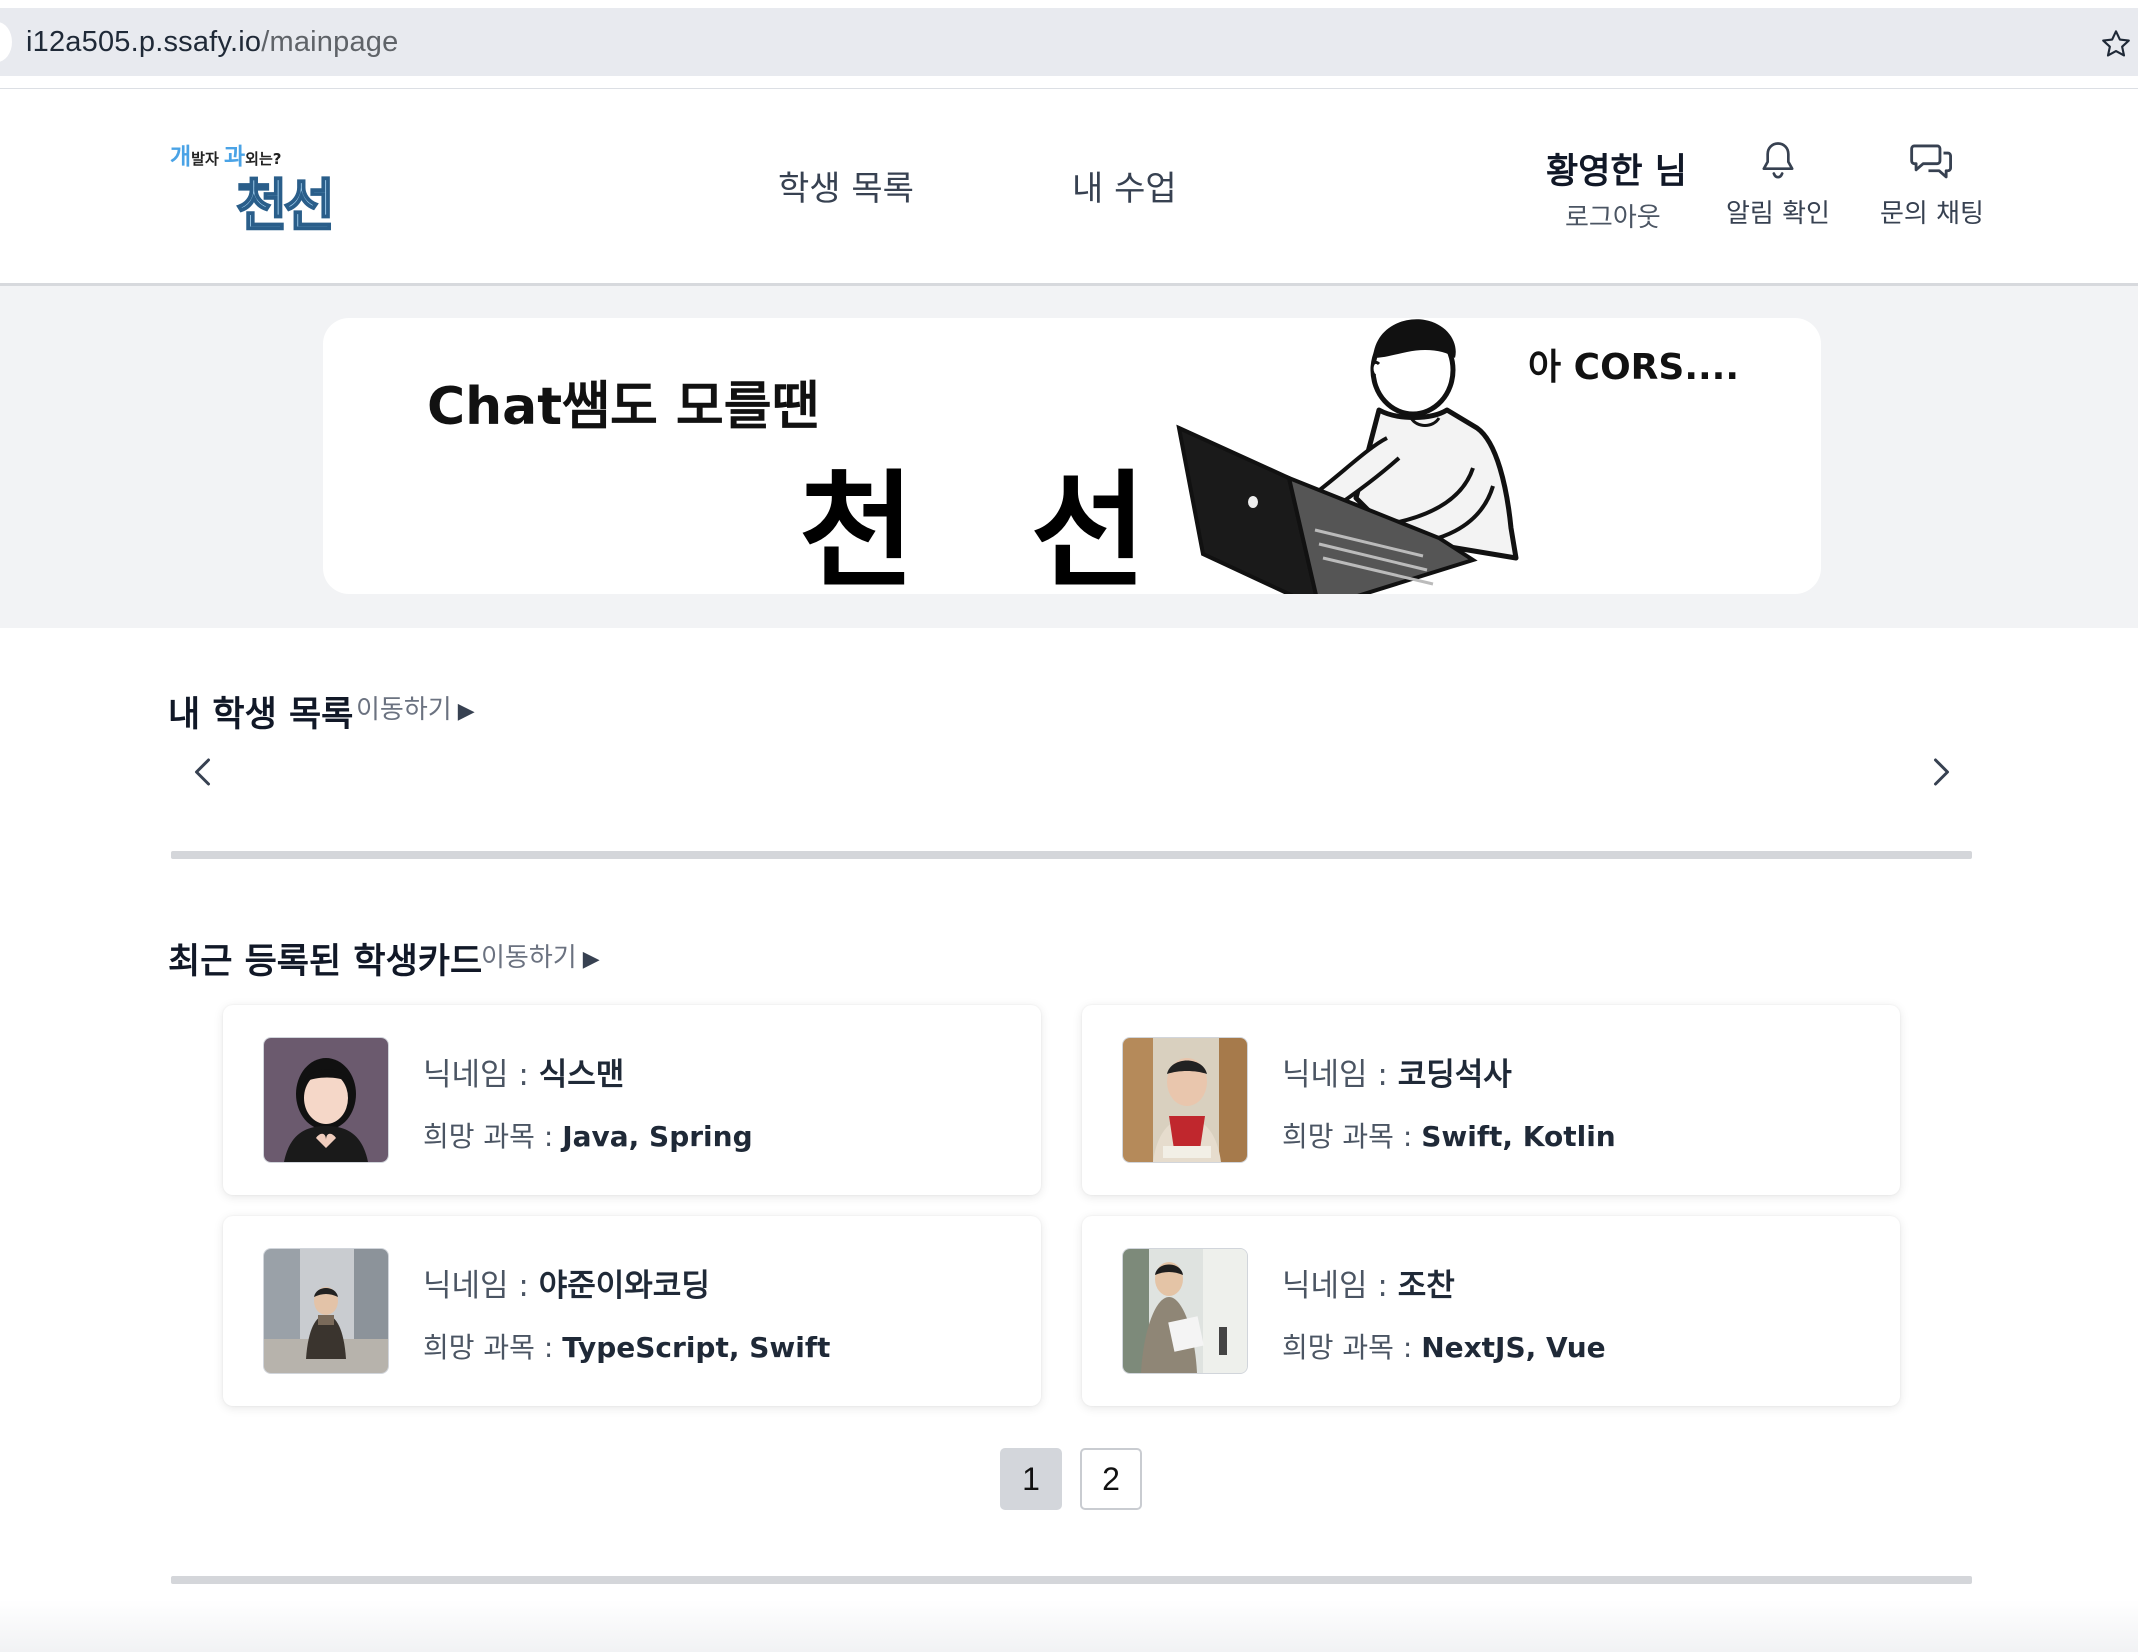 This screenshot has width=2138, height=1652. Describe the element at coordinates (524, 1075) in the screenshot. I see `card-nickname: 닉네임 : 식스맨` at that location.